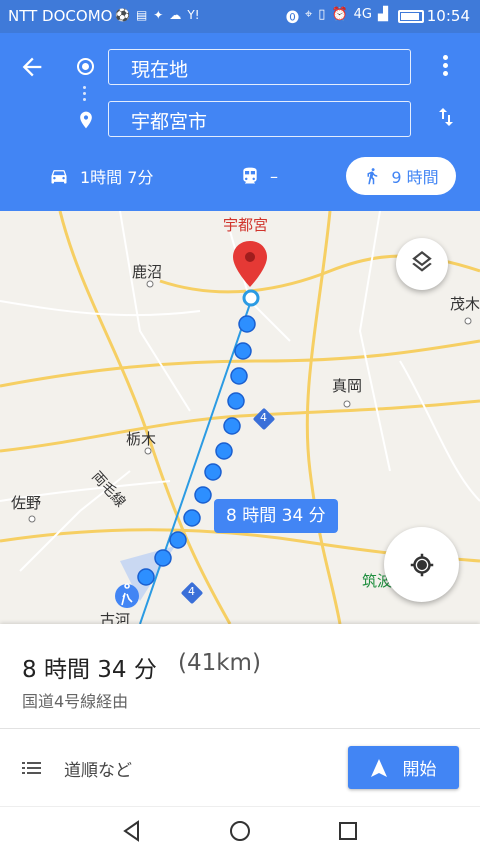  Describe the element at coordinates (250, 175) in the screenshot. I see `train-icon` at that location.